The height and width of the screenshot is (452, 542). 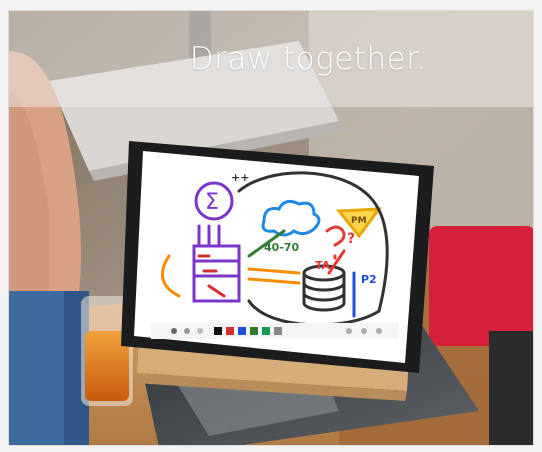 What do you see at coordinates (200, 331) in the screenshot?
I see `eraser-tool-icon` at bounding box center [200, 331].